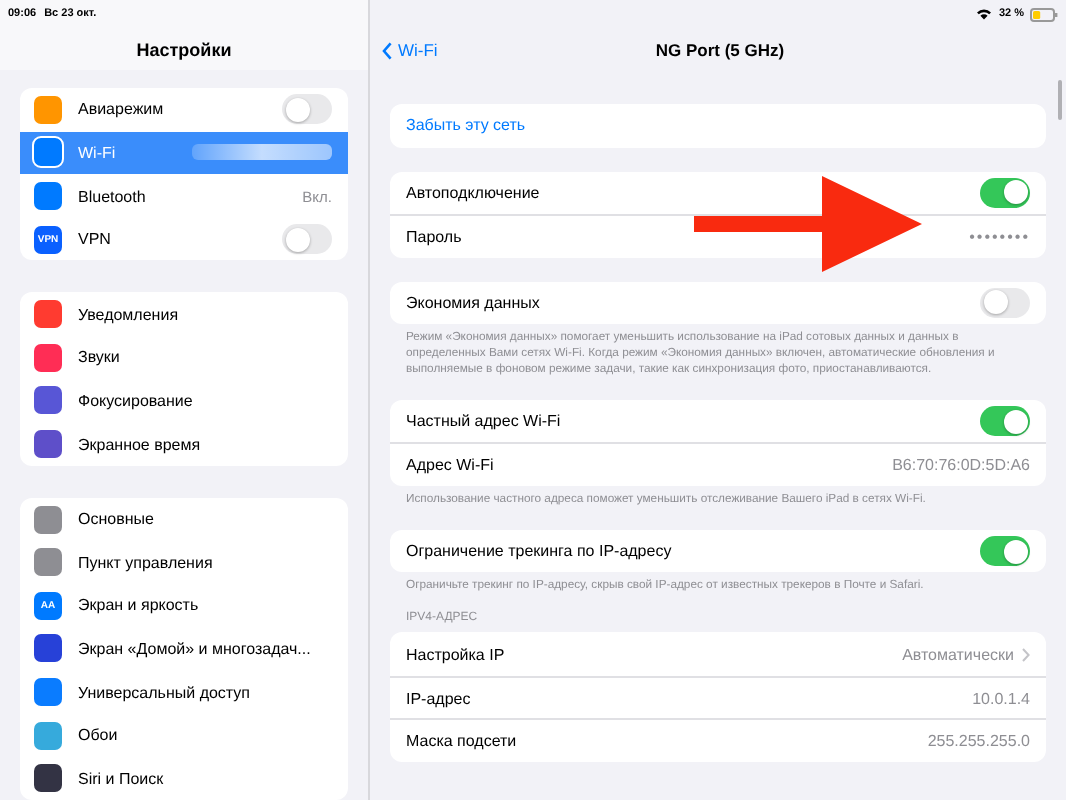  I want to click on sidebar-item: Экранное время, so click(184, 444).